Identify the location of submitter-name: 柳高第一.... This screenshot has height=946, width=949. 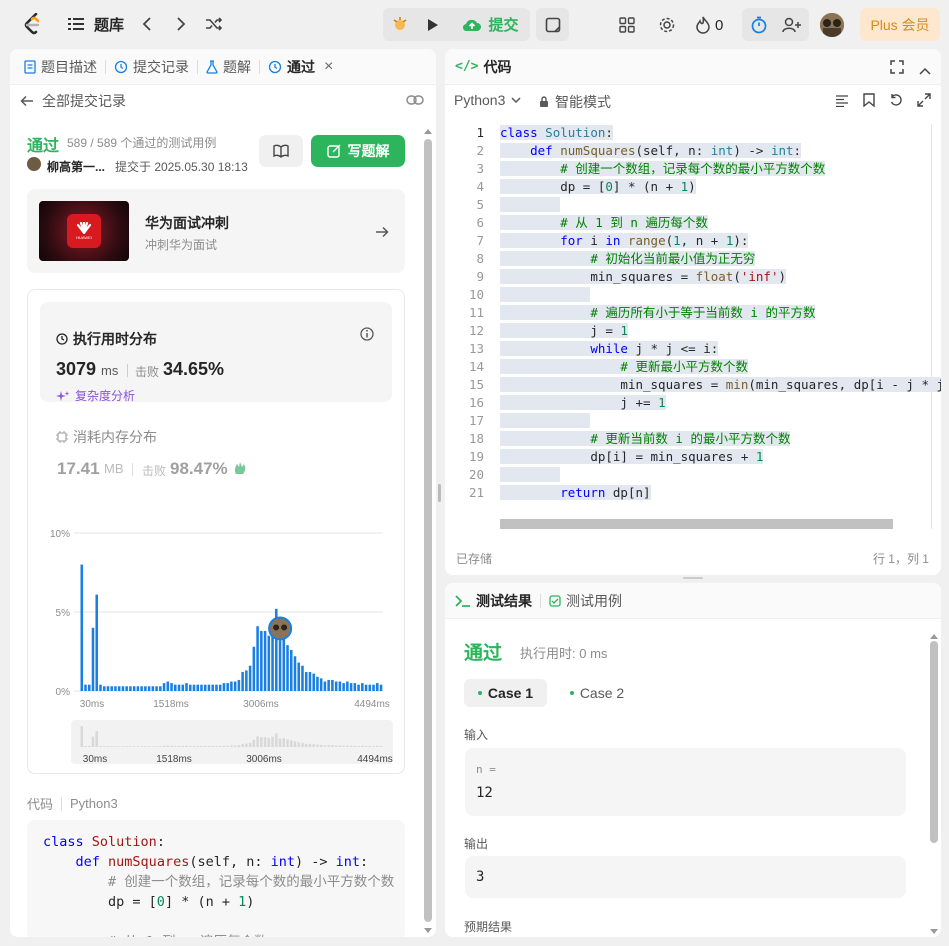
(76, 166).